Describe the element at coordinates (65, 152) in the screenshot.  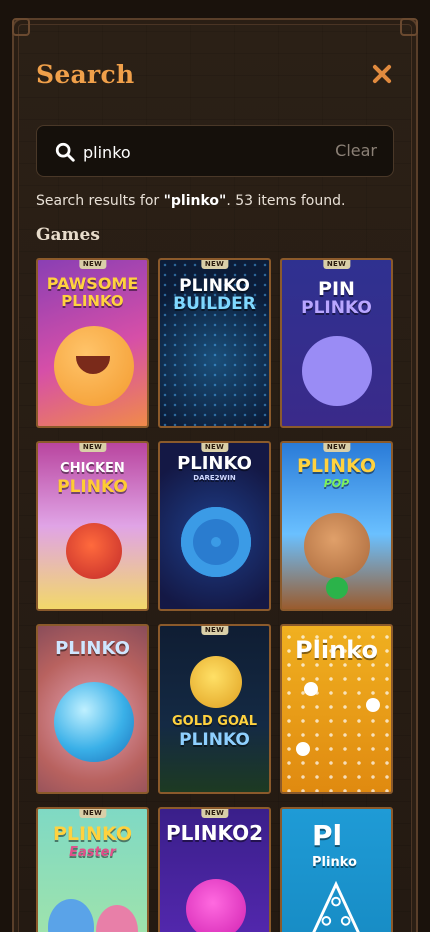
I see `search-icon` at that location.